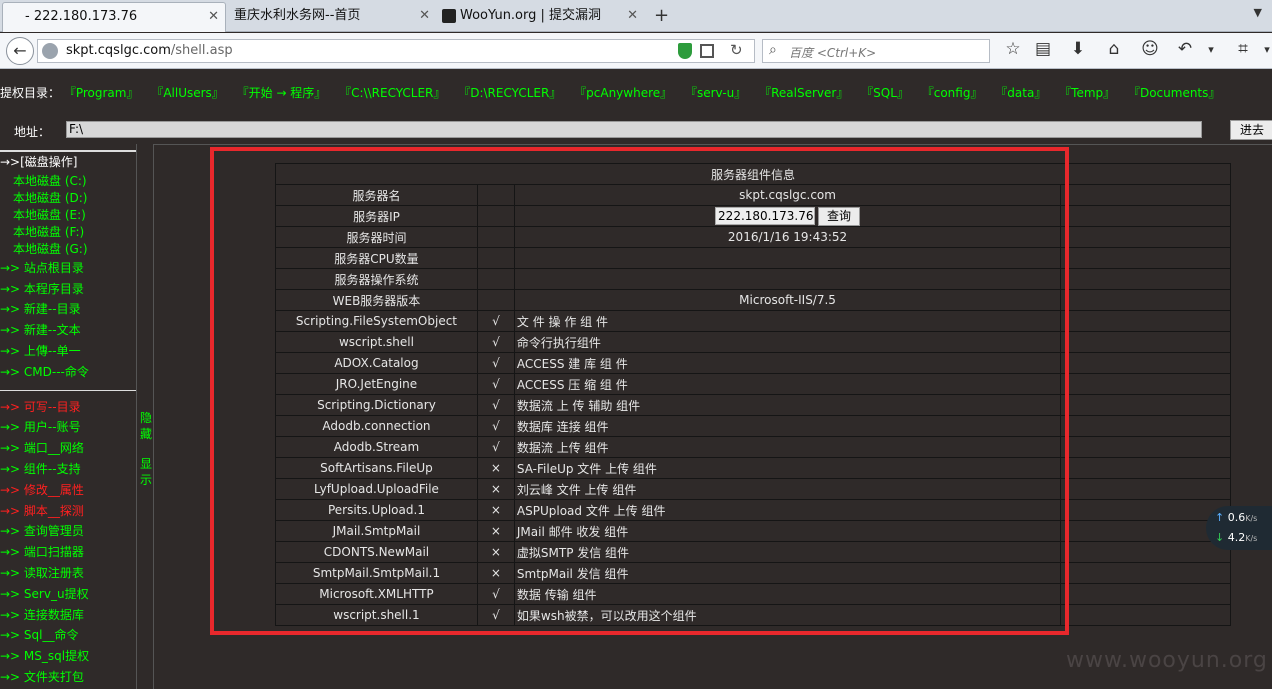  What do you see at coordinates (661, 16) in the screenshot?
I see `new-tab-button: +` at bounding box center [661, 16].